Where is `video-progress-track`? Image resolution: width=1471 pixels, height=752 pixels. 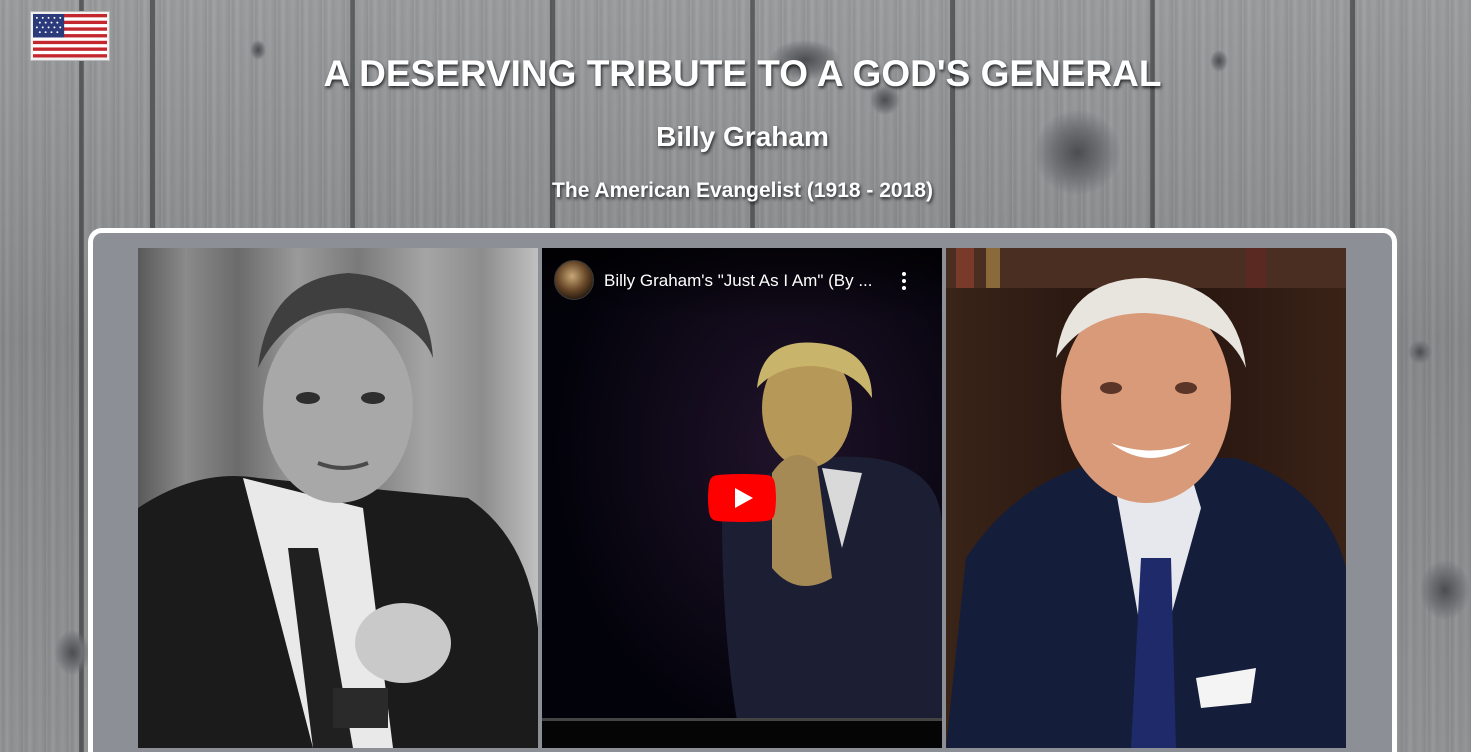
video-progress-track is located at coordinates (742, 719).